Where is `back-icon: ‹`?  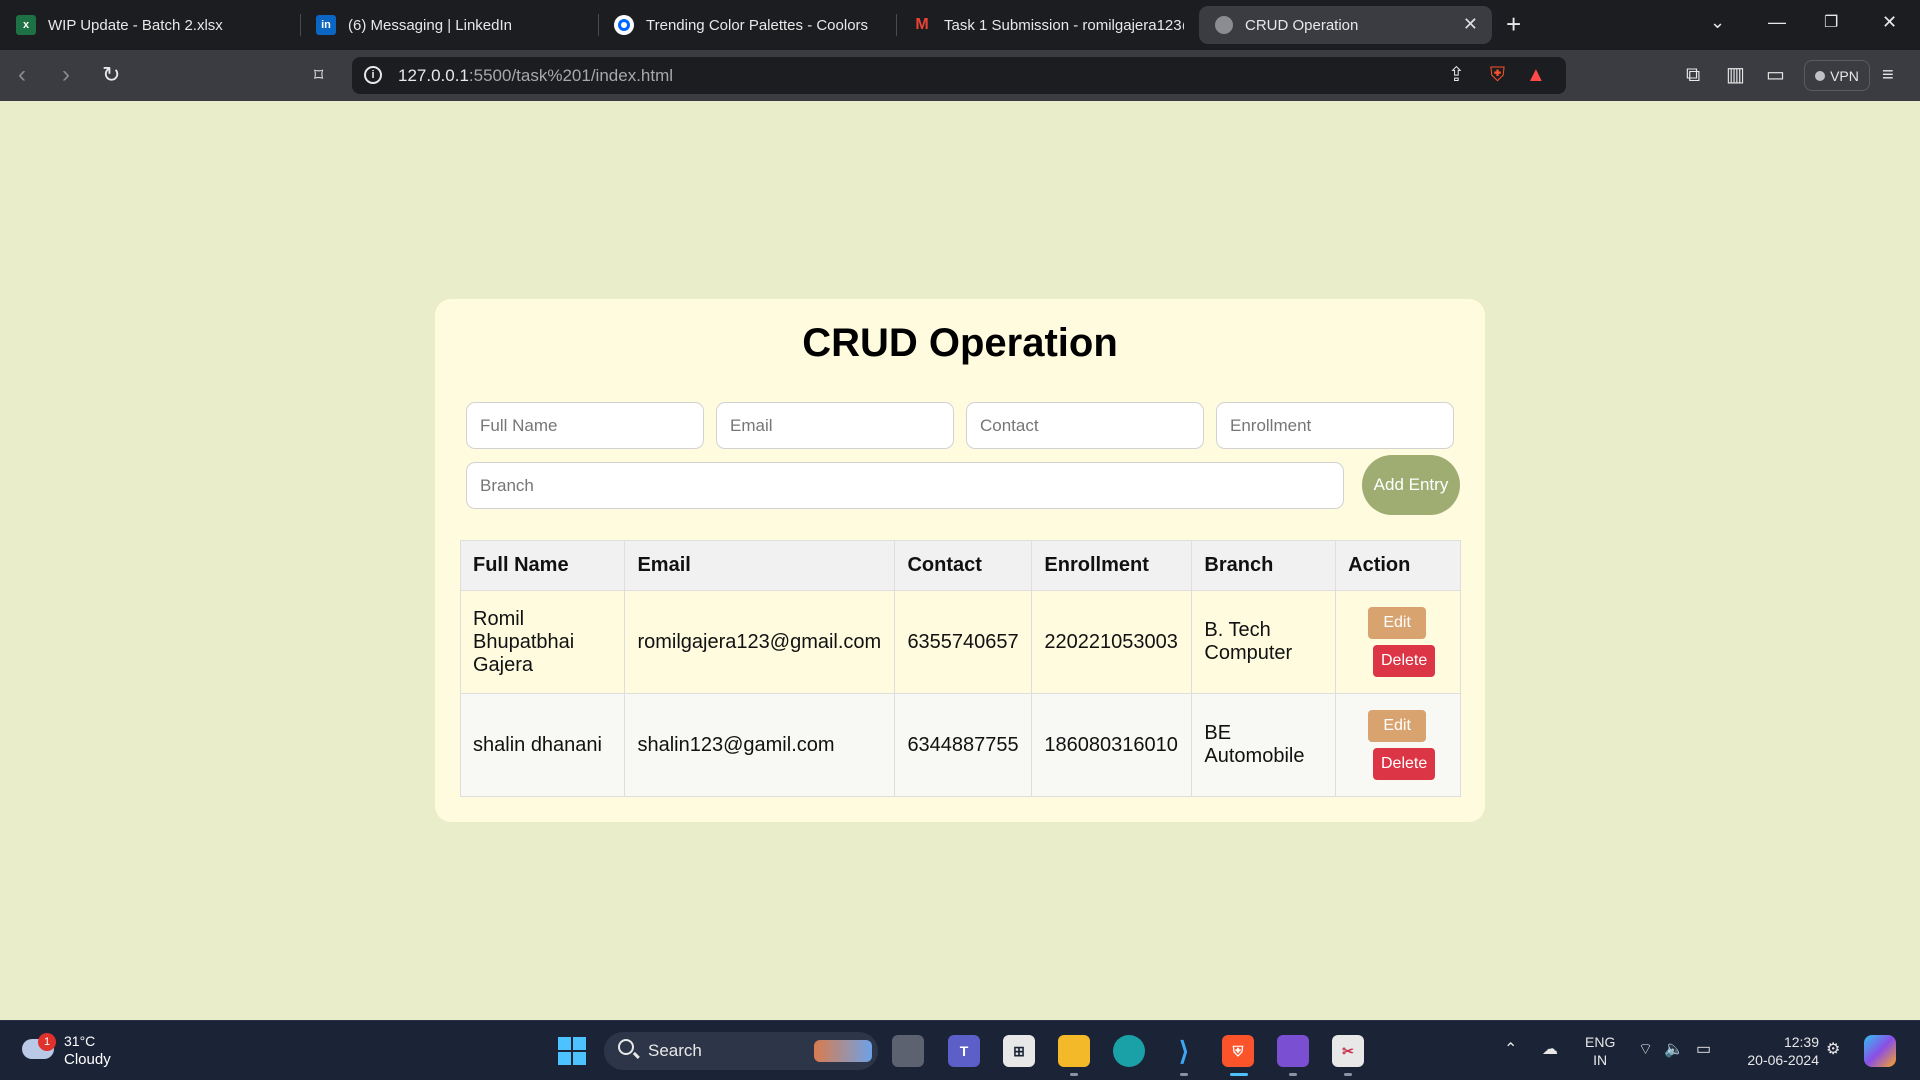 back-icon: ‹ is located at coordinates (22, 75).